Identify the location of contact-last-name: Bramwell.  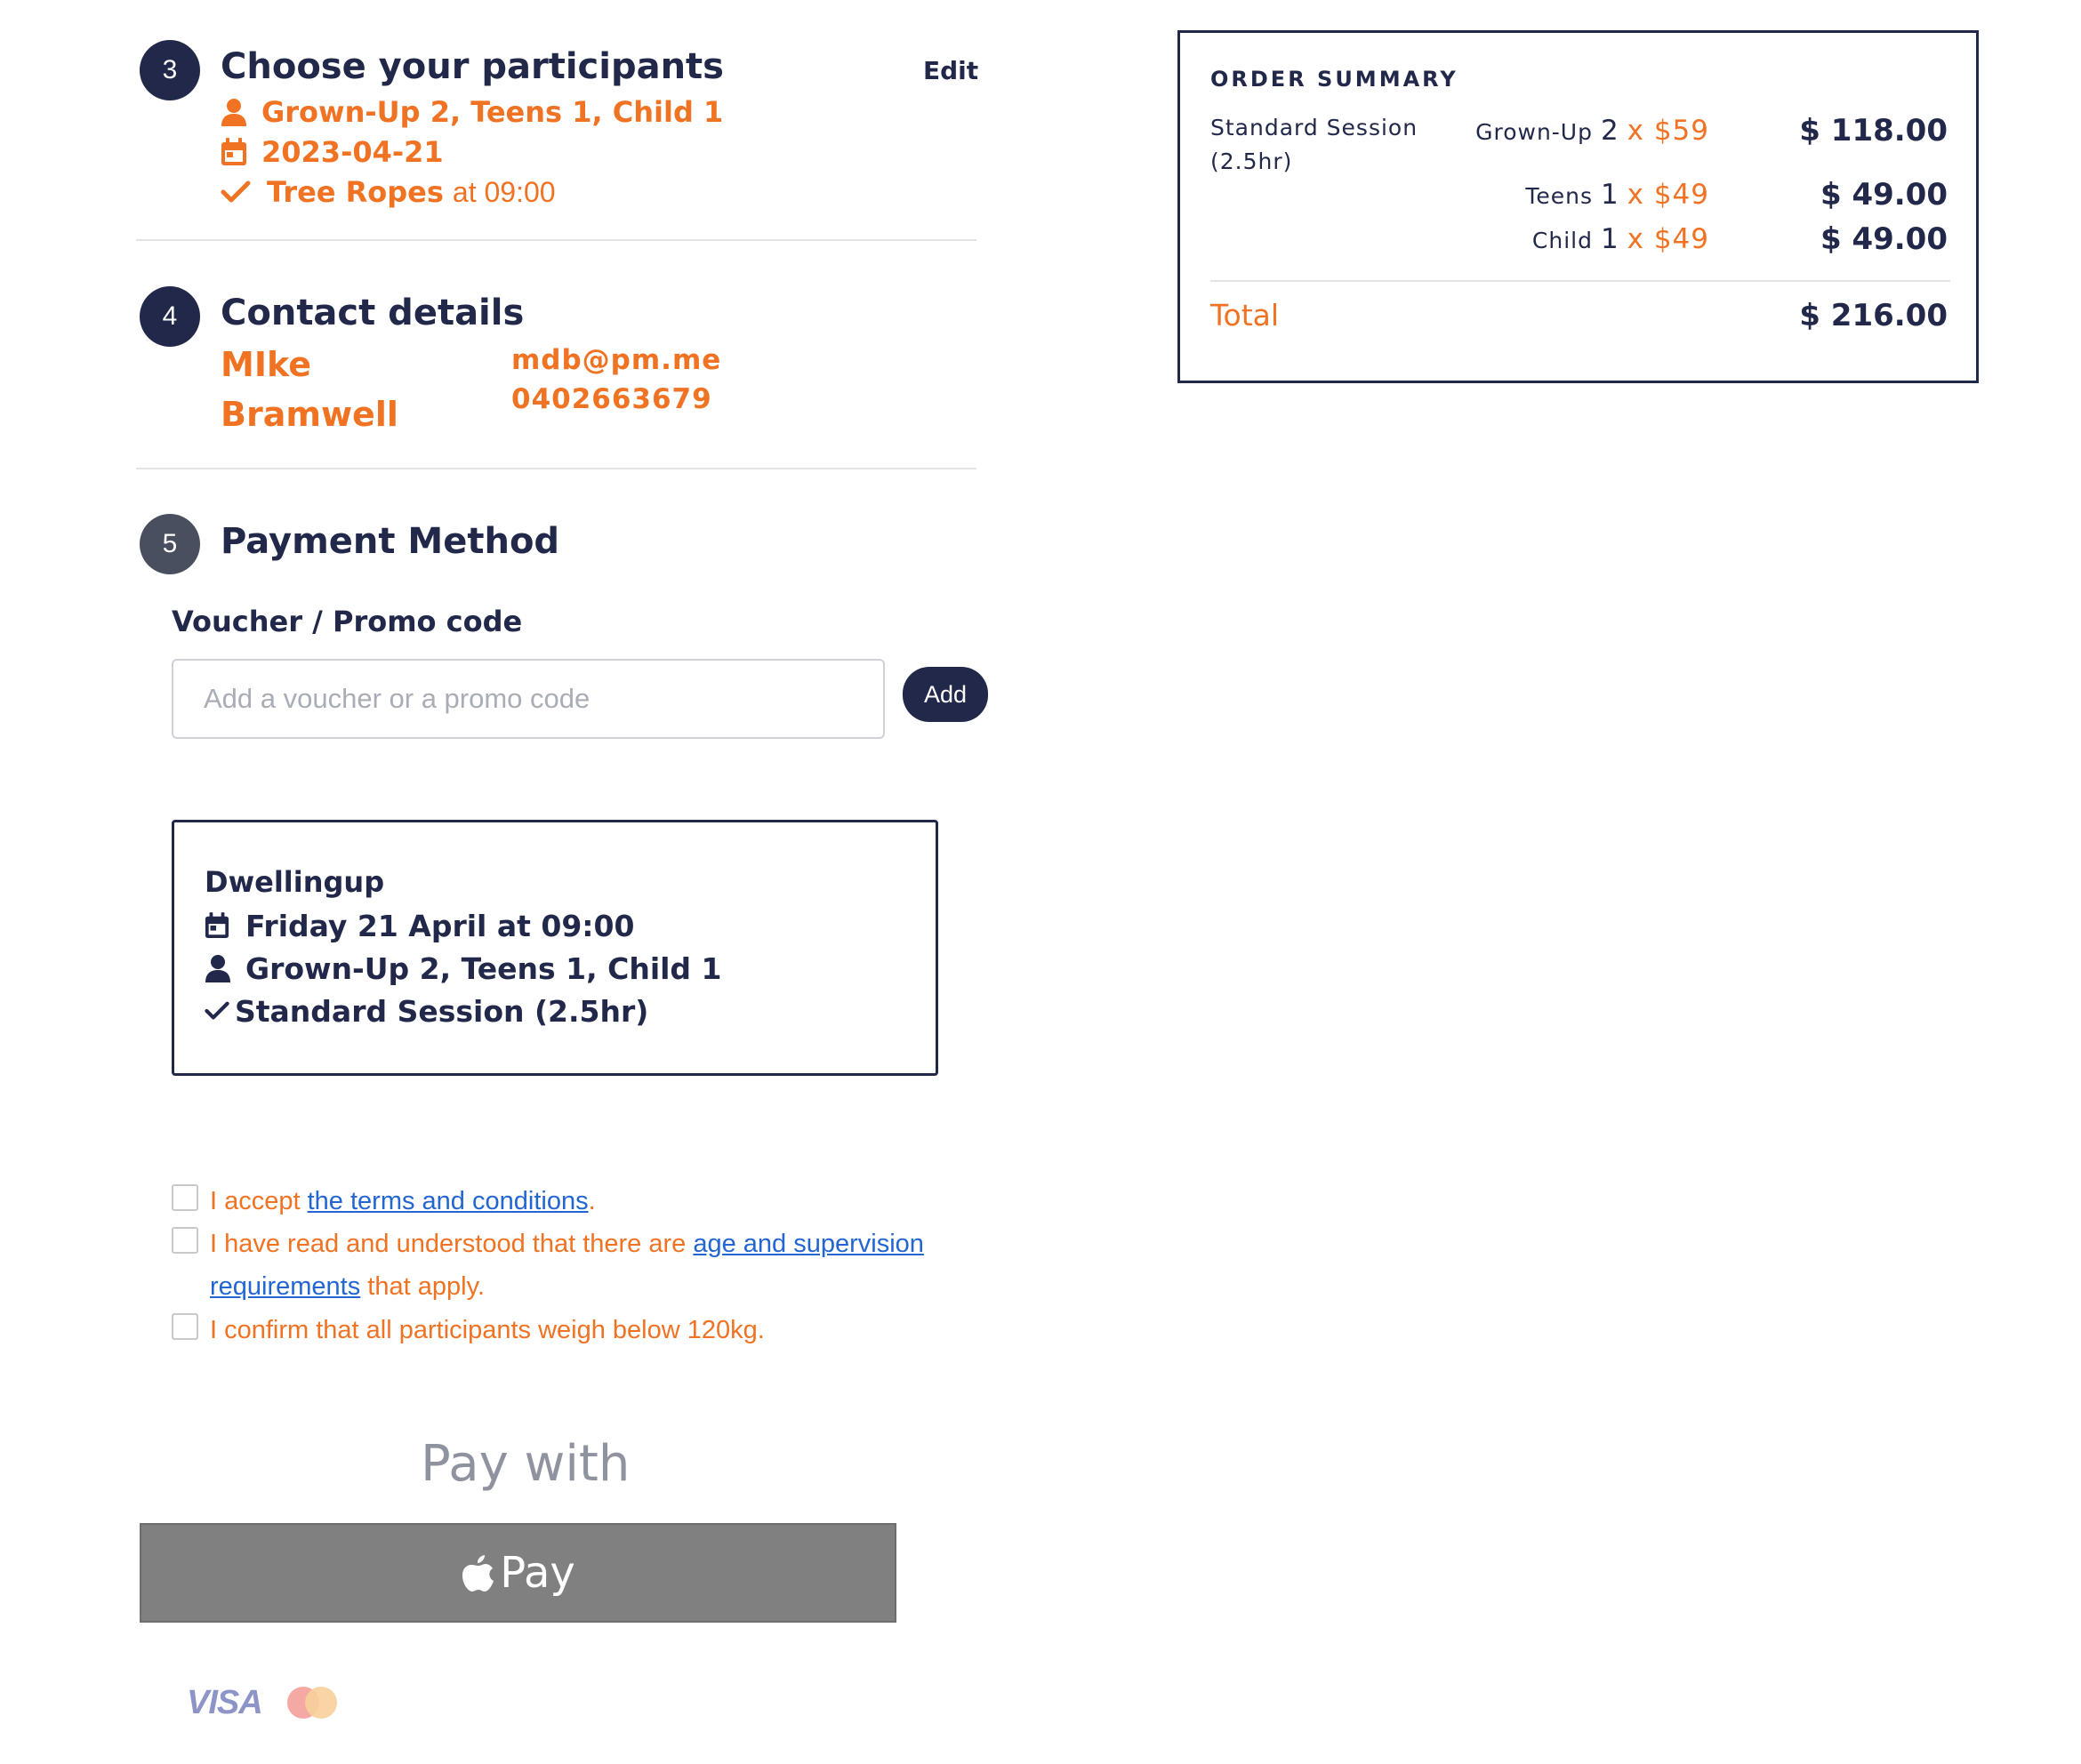
(309, 415).